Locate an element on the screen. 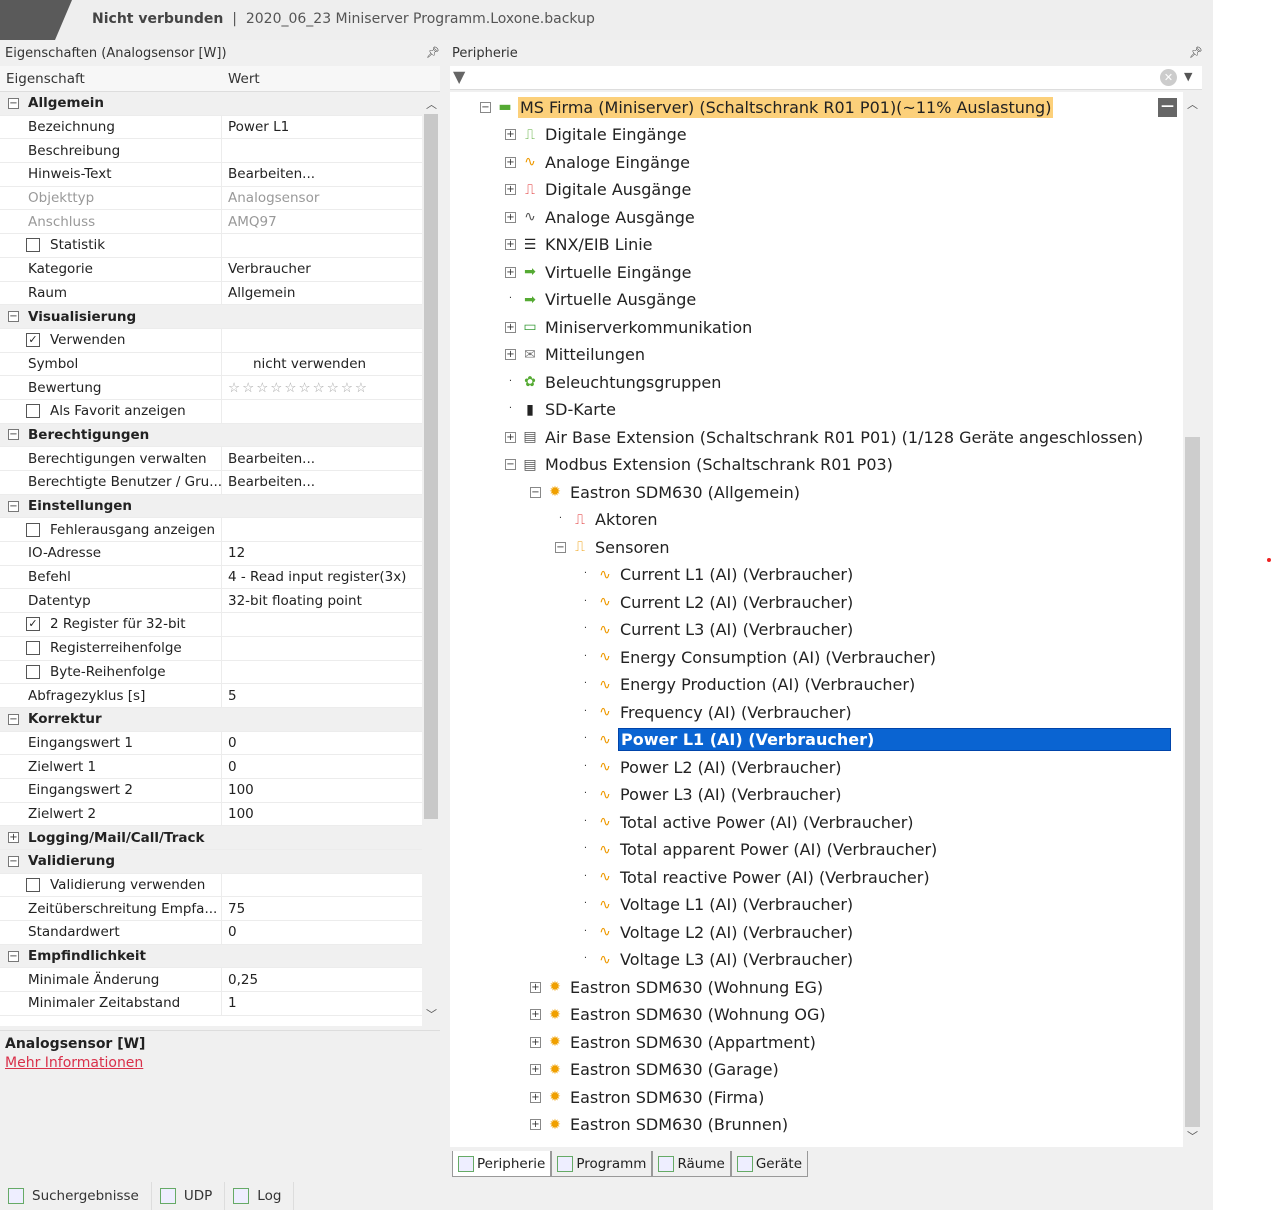 This screenshot has width=1273, height=1210. property-row: Validierung verwenden is located at coordinates (211, 885).